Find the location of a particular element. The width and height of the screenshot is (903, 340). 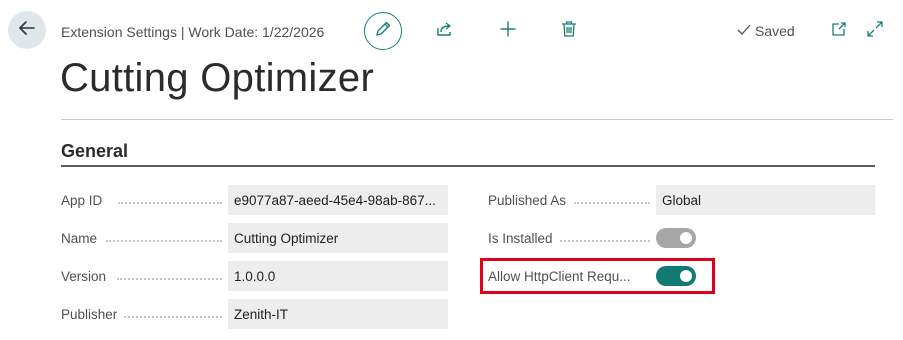

checkmark-icon is located at coordinates (744, 31).